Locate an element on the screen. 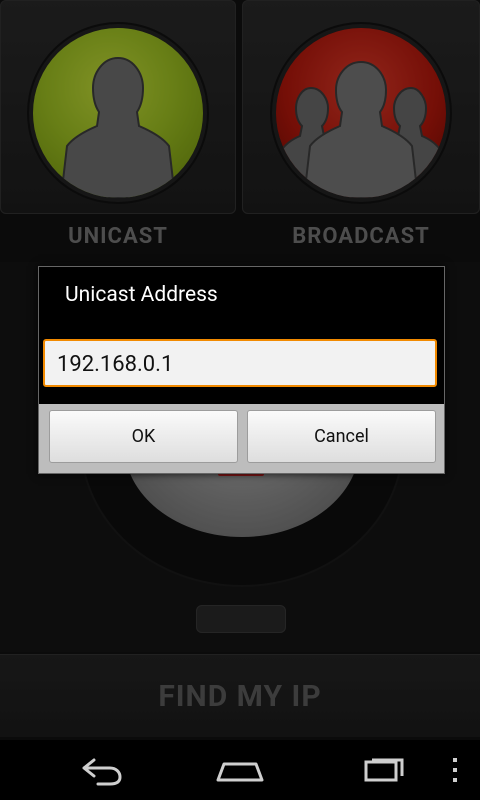  recent-apps-icon is located at coordinates (382, 772).